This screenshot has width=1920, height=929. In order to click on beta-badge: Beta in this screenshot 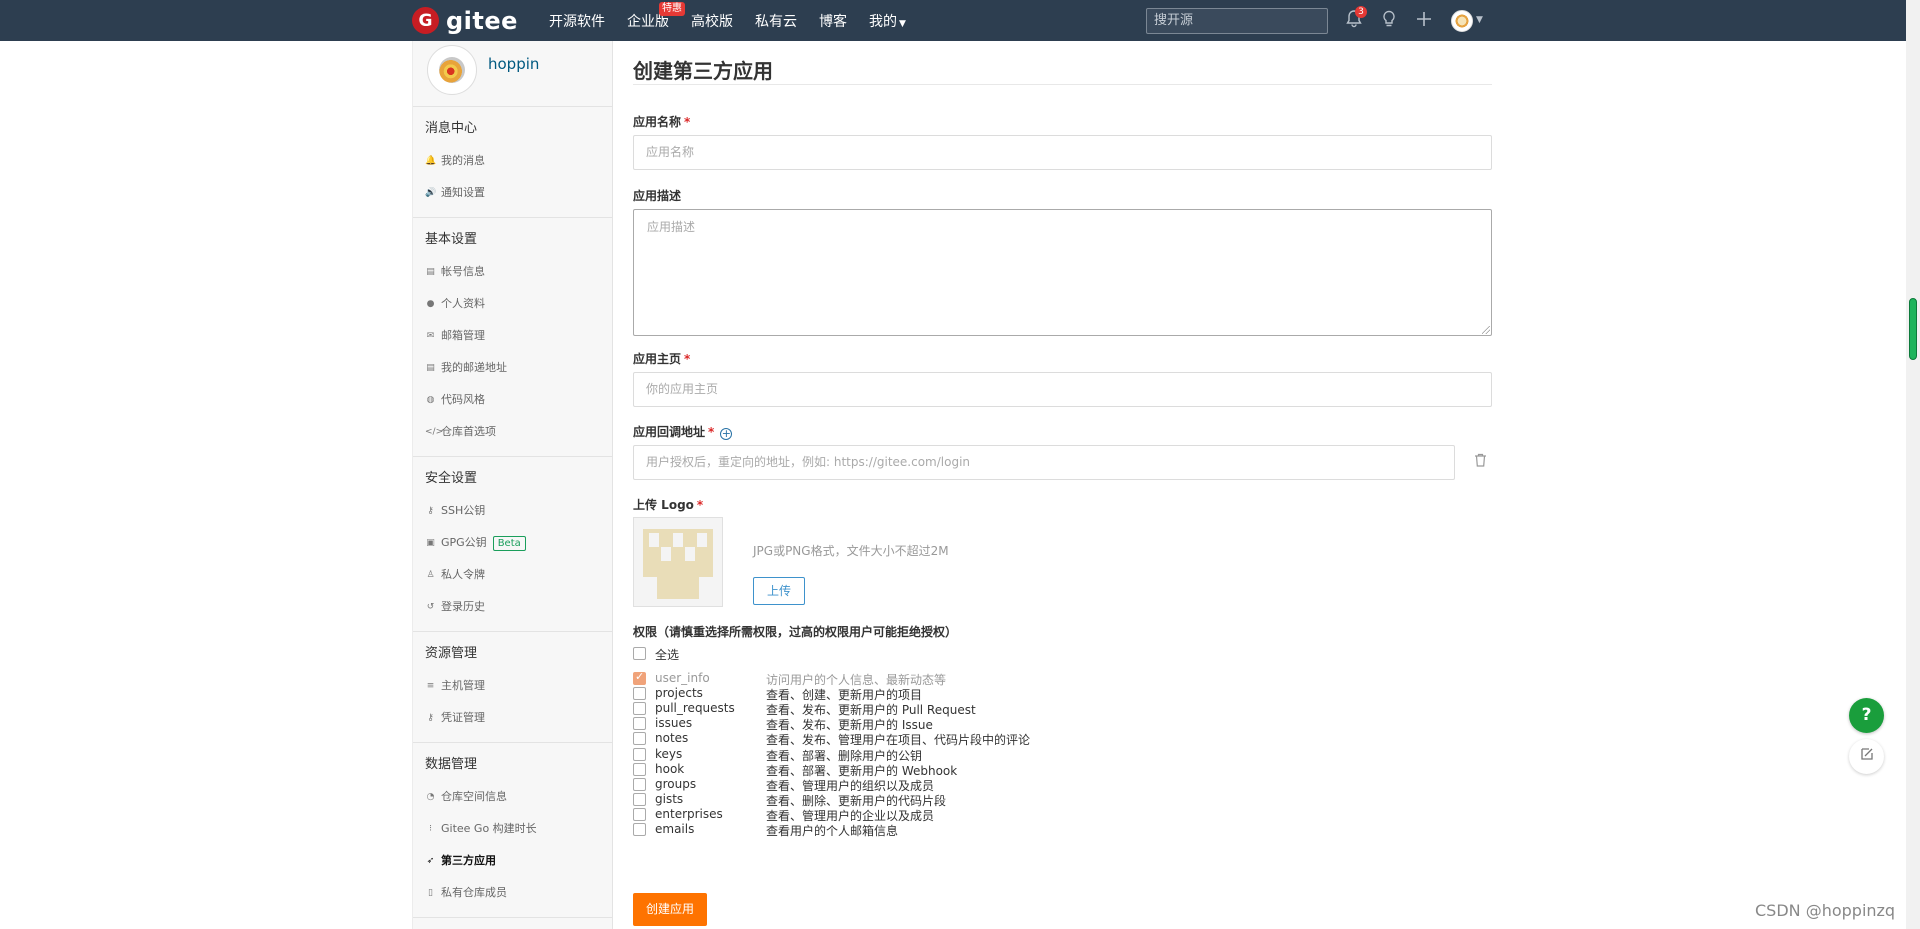, I will do `click(509, 543)`.